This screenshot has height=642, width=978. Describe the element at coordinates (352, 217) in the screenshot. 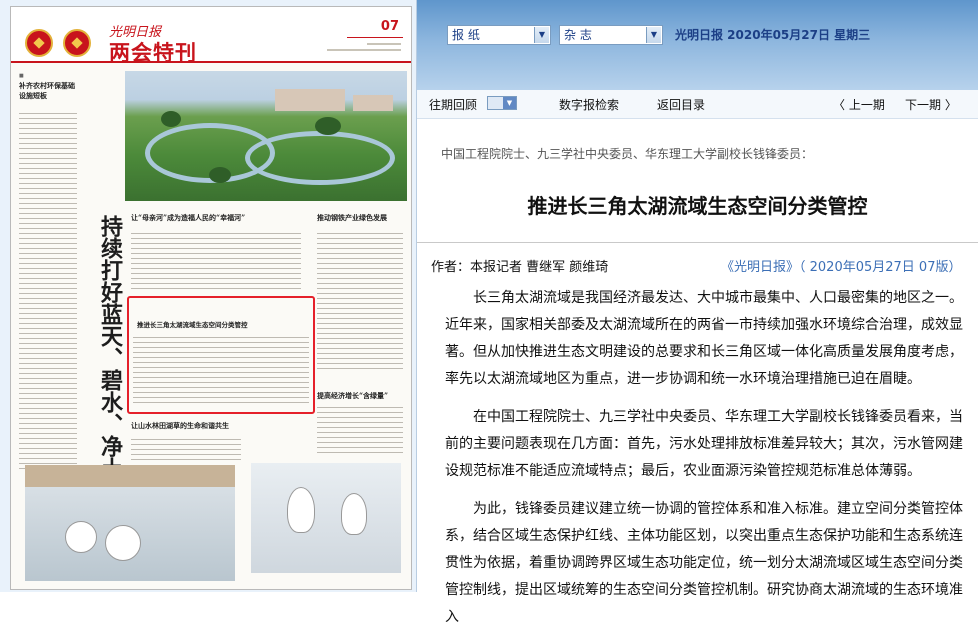

I see `headline-3: 推动钢铁产业绿色发展` at that location.